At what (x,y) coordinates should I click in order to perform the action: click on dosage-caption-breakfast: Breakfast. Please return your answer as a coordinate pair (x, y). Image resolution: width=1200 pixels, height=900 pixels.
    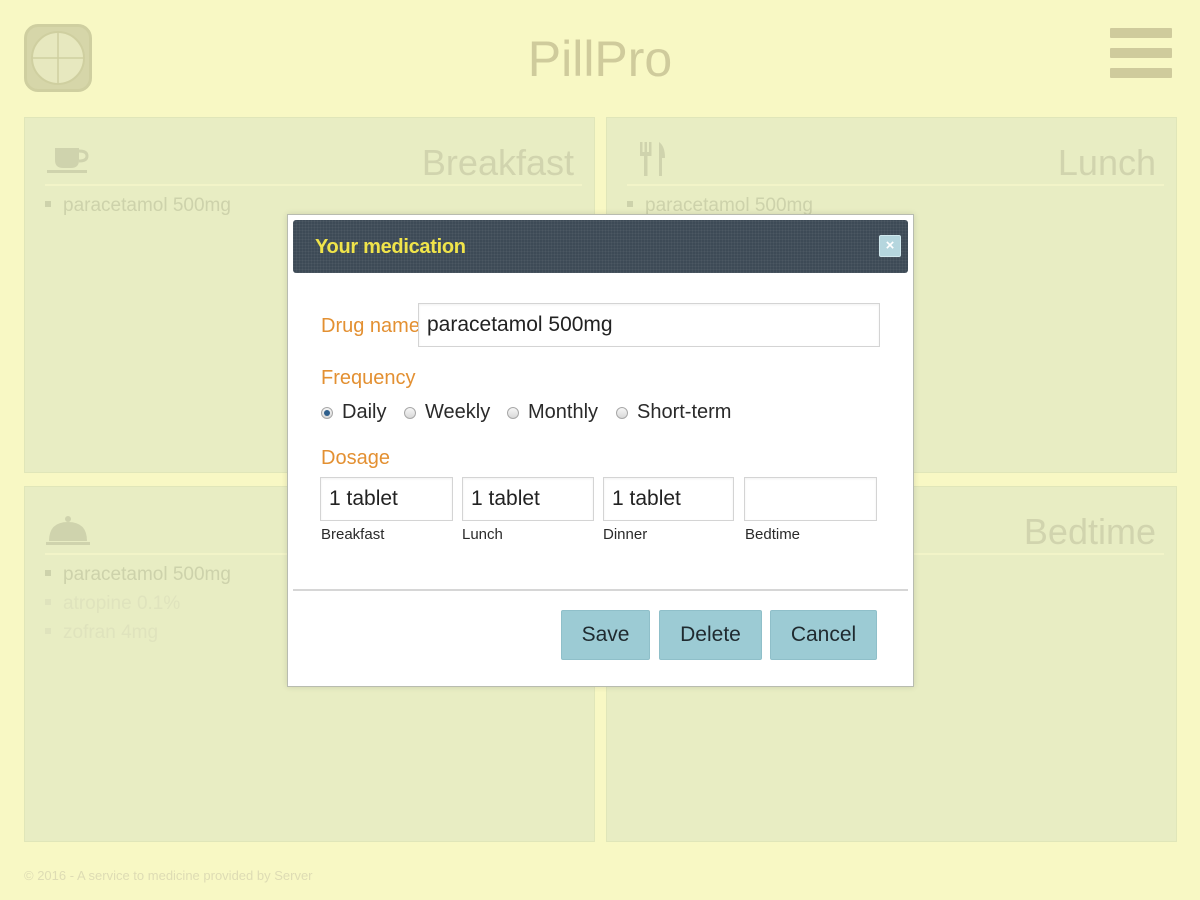
    Looking at the image, I should click on (353, 534).